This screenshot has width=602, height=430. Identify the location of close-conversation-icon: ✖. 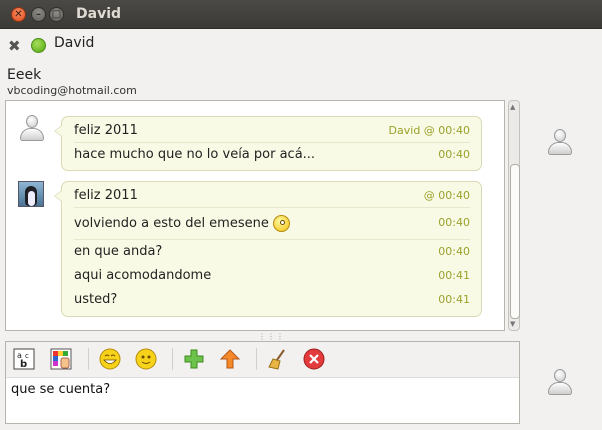
(14, 46).